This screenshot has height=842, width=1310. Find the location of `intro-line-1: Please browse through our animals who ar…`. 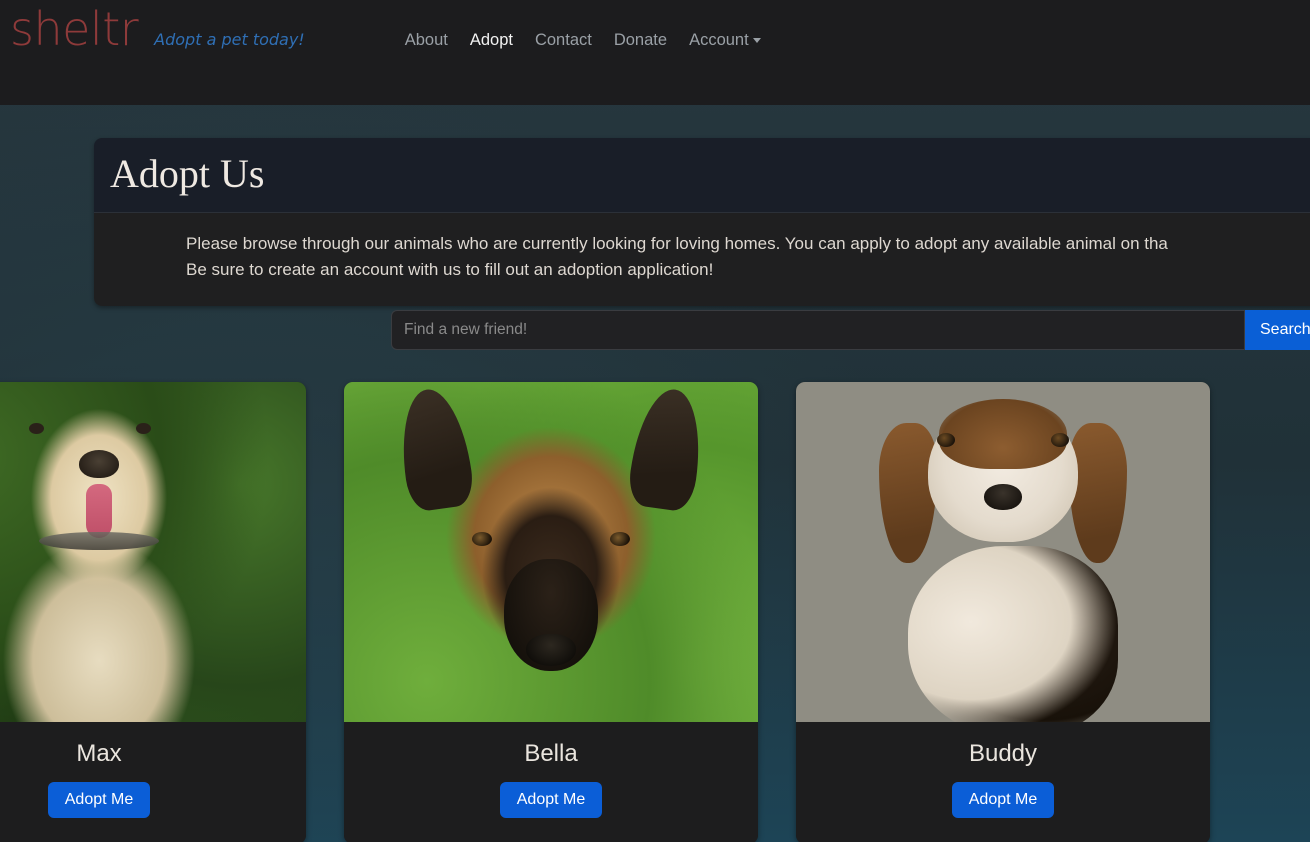

intro-line-1: Please browse through our animals who ar… is located at coordinates (677, 243).